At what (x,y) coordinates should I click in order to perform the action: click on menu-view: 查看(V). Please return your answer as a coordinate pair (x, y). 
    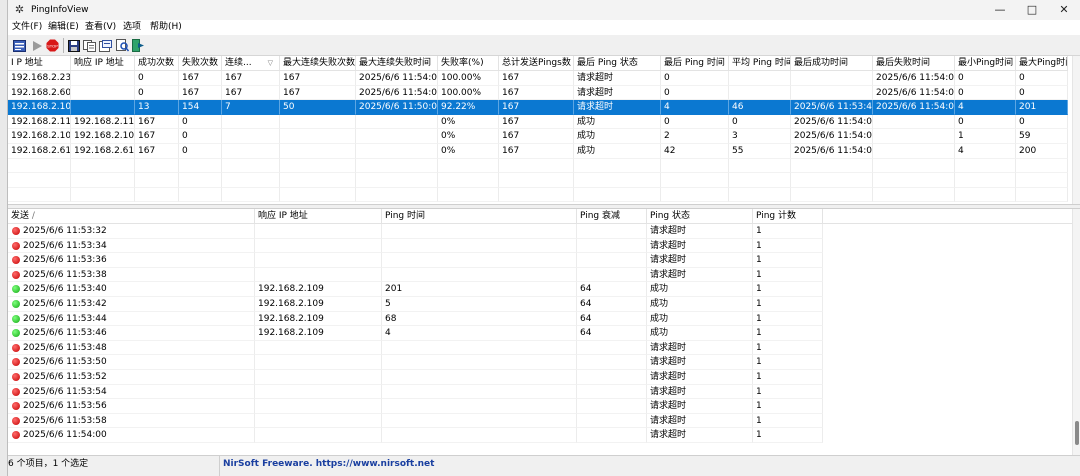
    Looking at the image, I should click on (100, 27).